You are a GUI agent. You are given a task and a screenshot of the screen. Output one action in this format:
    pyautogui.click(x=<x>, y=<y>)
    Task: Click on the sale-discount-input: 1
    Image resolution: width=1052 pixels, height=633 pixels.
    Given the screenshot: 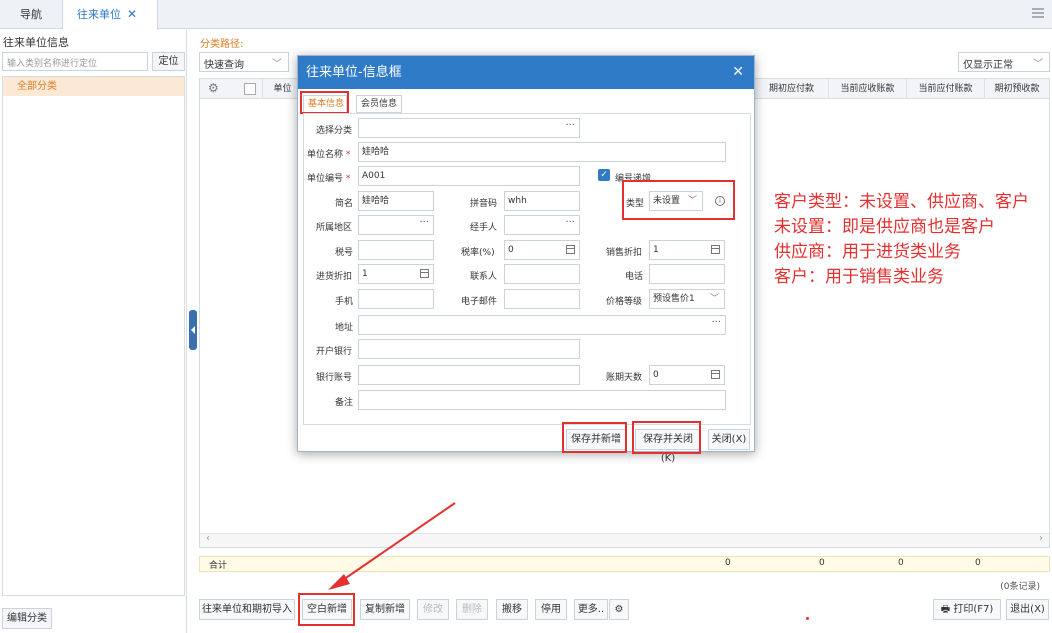 What is the action you would take?
    pyautogui.click(x=687, y=250)
    